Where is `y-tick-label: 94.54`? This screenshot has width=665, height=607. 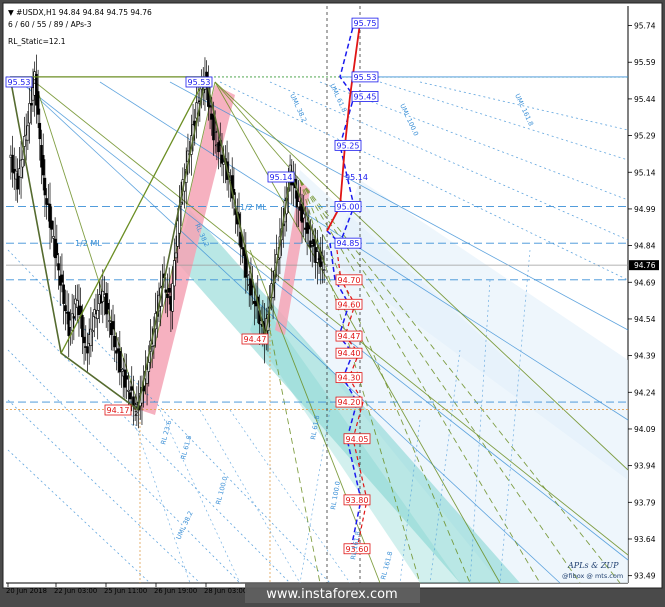
y-tick-label: 94.54 is located at coordinates (645, 319).